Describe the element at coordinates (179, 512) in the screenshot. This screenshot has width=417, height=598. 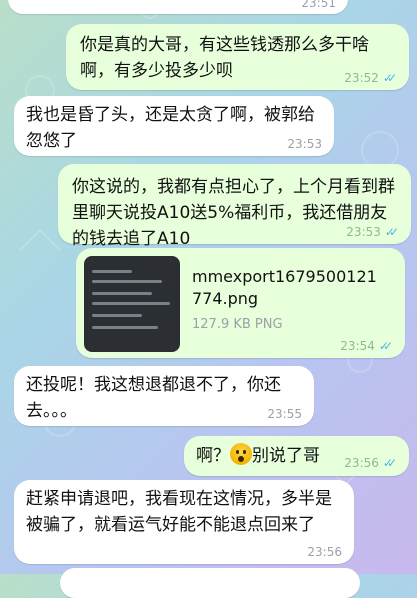
I see `message-text: 赶紧申请退吧，我看现在这情况，多半是被骗了，就看运气好能不能退点回来了` at that location.